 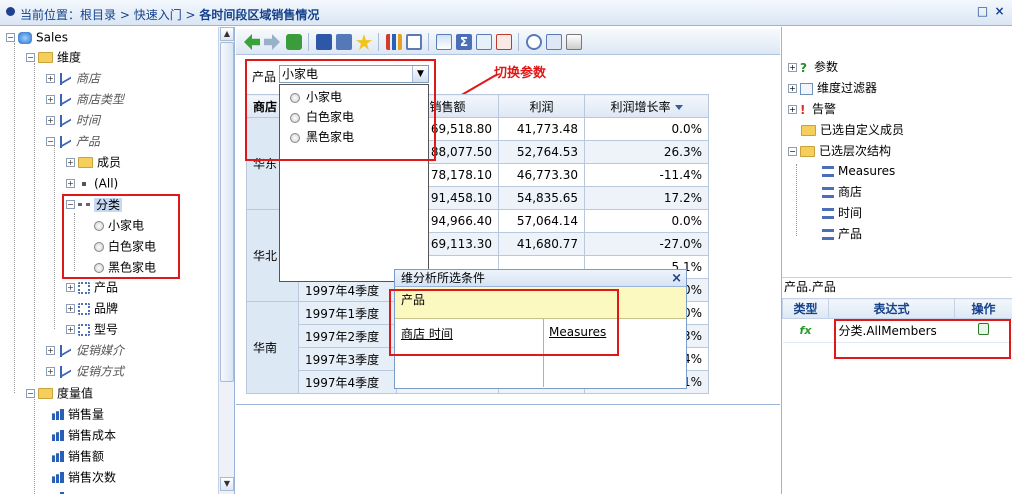 I want to click on tree-node-all: + (All), so click(x=92, y=183).